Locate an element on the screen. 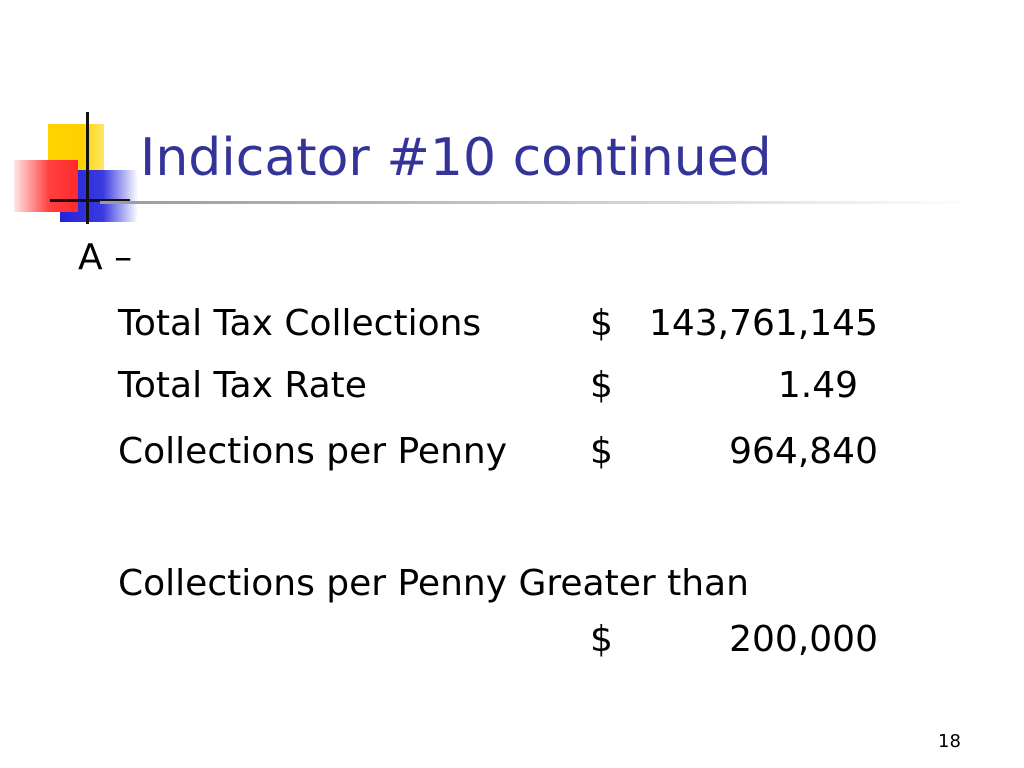  row-amount-total-tax-collections: 143,761,145 is located at coordinates (763, 323).